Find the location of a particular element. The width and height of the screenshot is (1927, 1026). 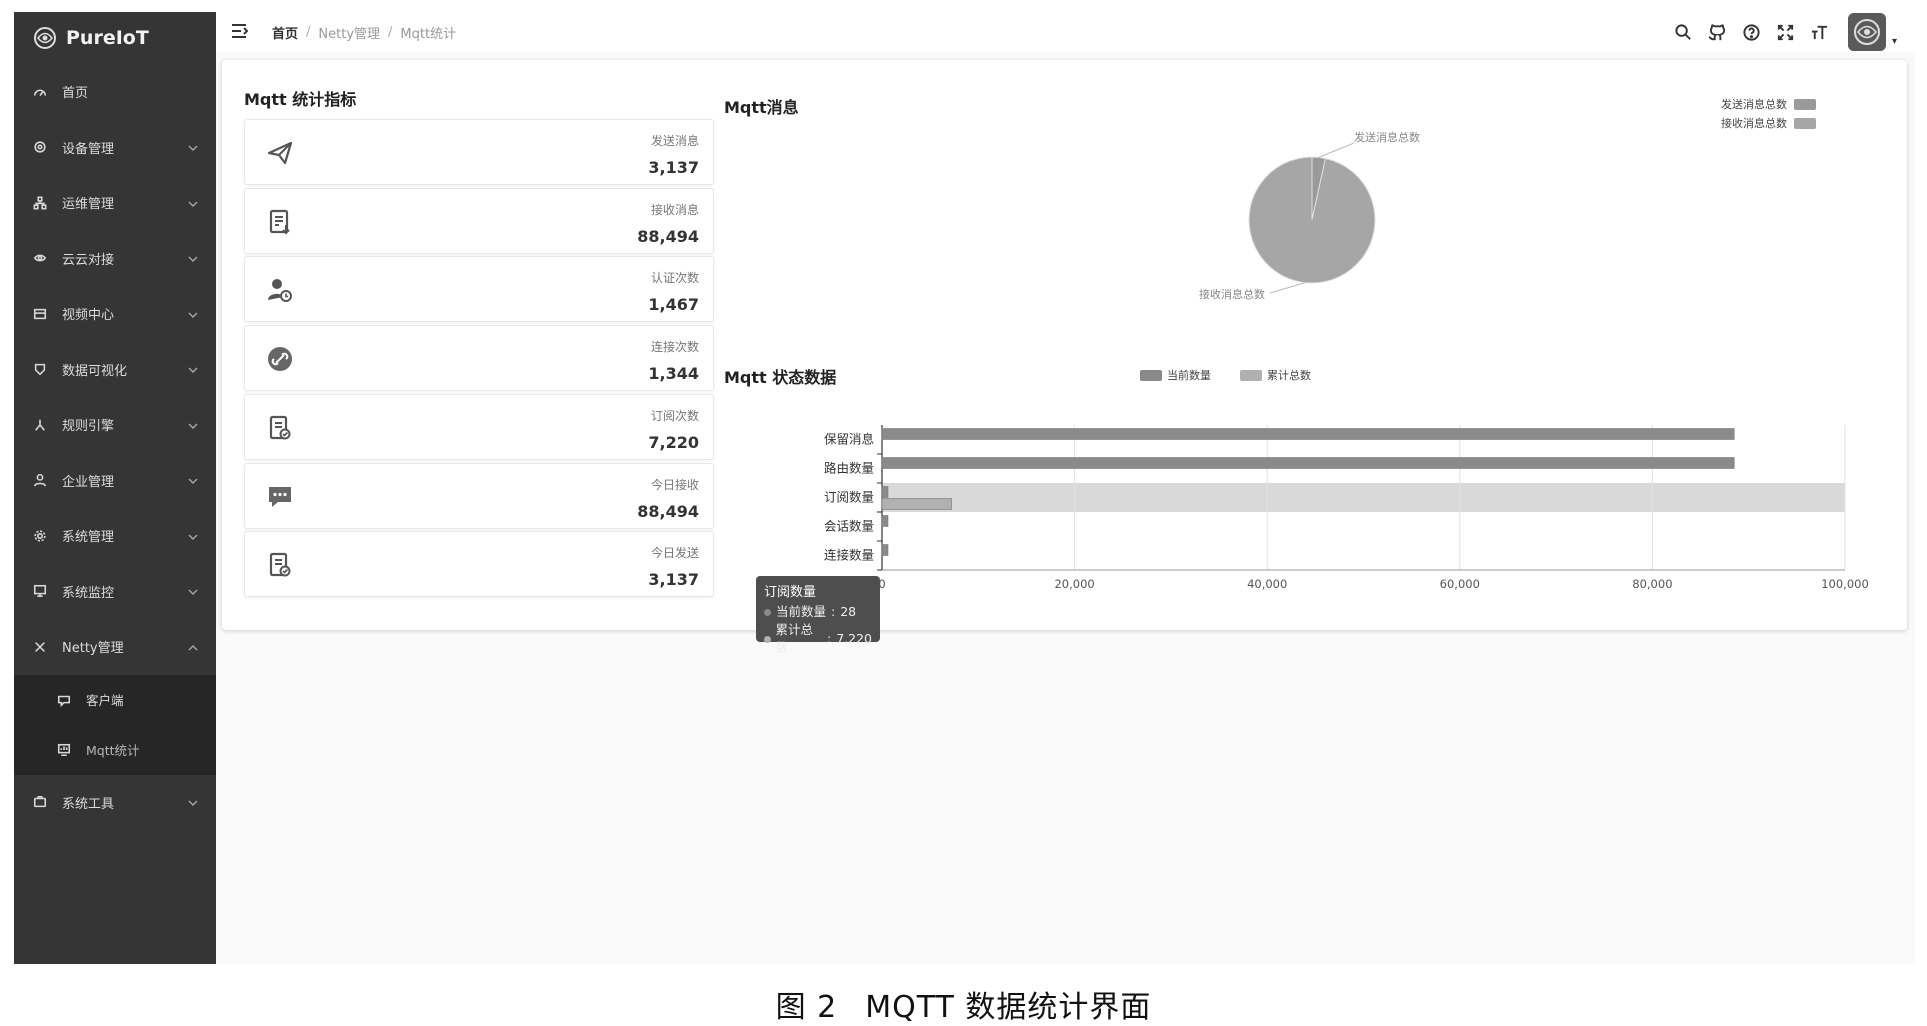

pie-legend-label: 发送消息总数 is located at coordinates (1754, 104).